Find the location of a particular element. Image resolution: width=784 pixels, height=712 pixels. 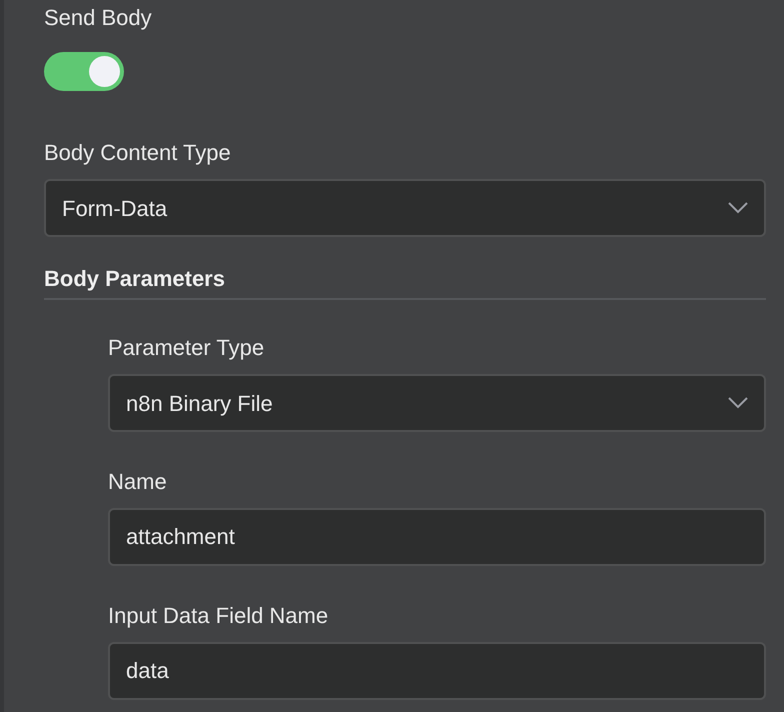

field-label: Input Data Field Name is located at coordinates (219, 616).